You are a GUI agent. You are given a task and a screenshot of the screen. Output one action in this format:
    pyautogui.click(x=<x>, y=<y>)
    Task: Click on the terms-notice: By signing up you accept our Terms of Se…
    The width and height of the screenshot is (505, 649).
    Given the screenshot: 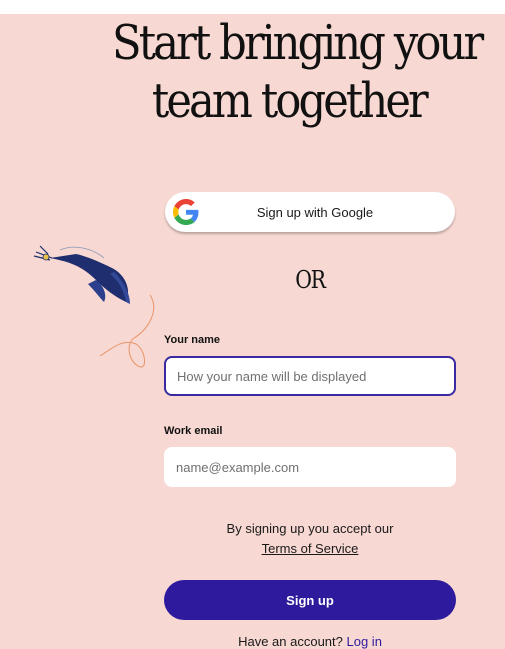 What is the action you would take?
    pyautogui.click(x=310, y=539)
    